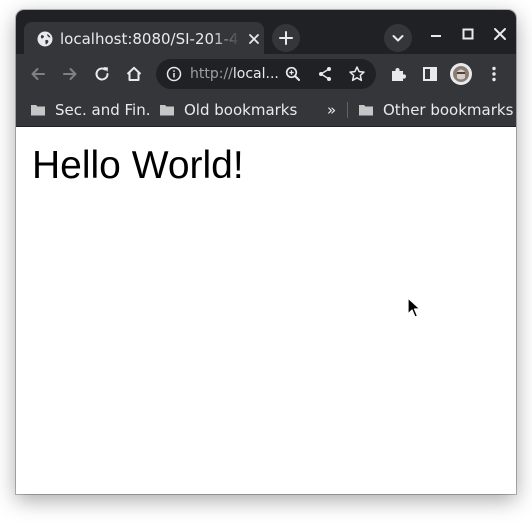 This screenshot has height=527, width=532. What do you see at coordinates (357, 74) in the screenshot?
I see `star-icon` at bounding box center [357, 74].